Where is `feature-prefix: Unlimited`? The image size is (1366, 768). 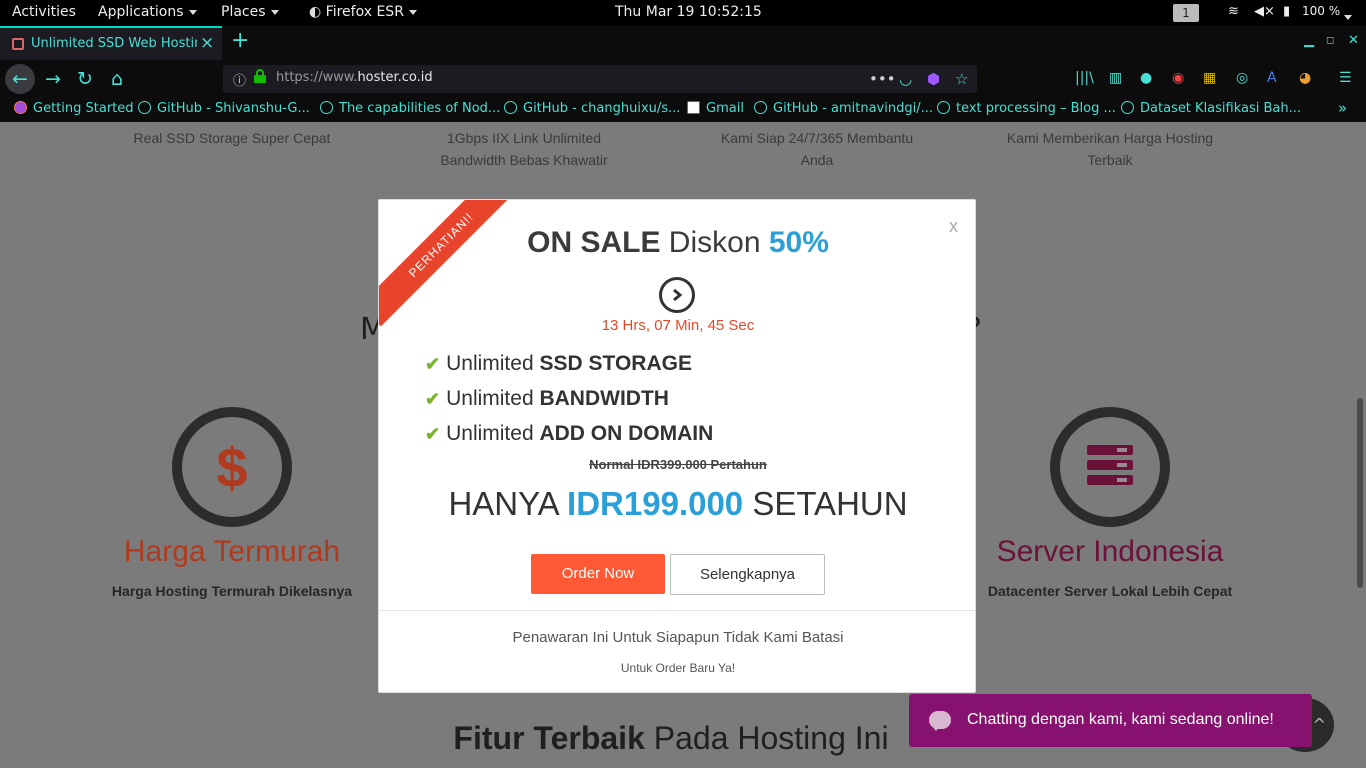
feature-prefix: Unlimited is located at coordinates (493, 363).